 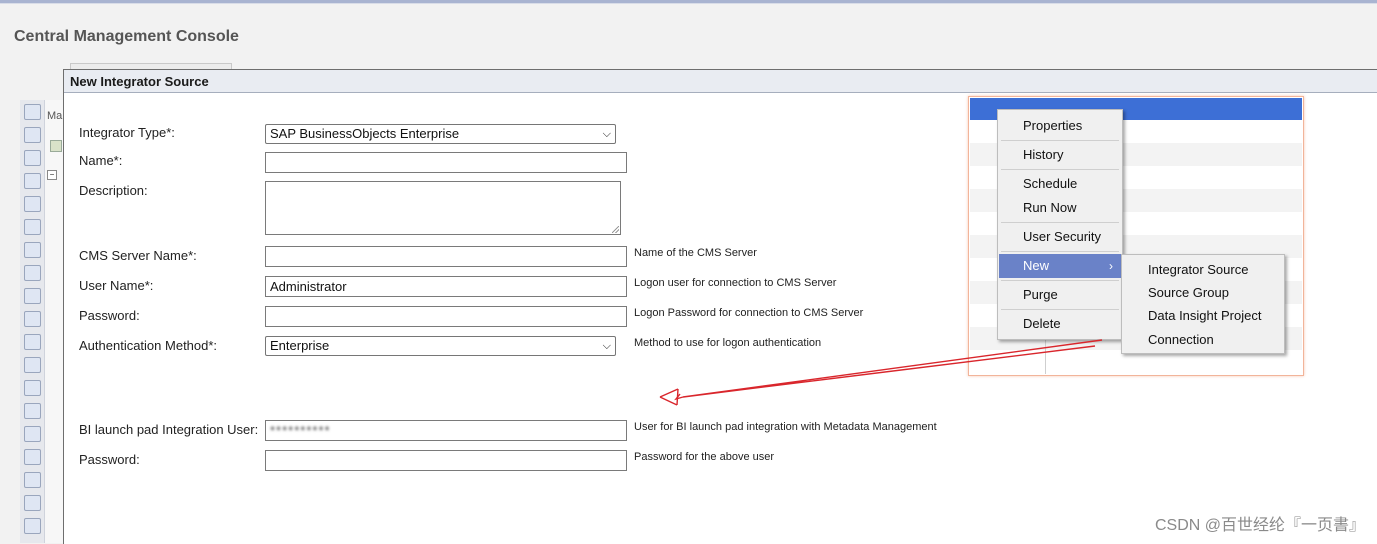 What do you see at coordinates (126, 36) in the screenshot?
I see `console-title: Central Management Console` at bounding box center [126, 36].